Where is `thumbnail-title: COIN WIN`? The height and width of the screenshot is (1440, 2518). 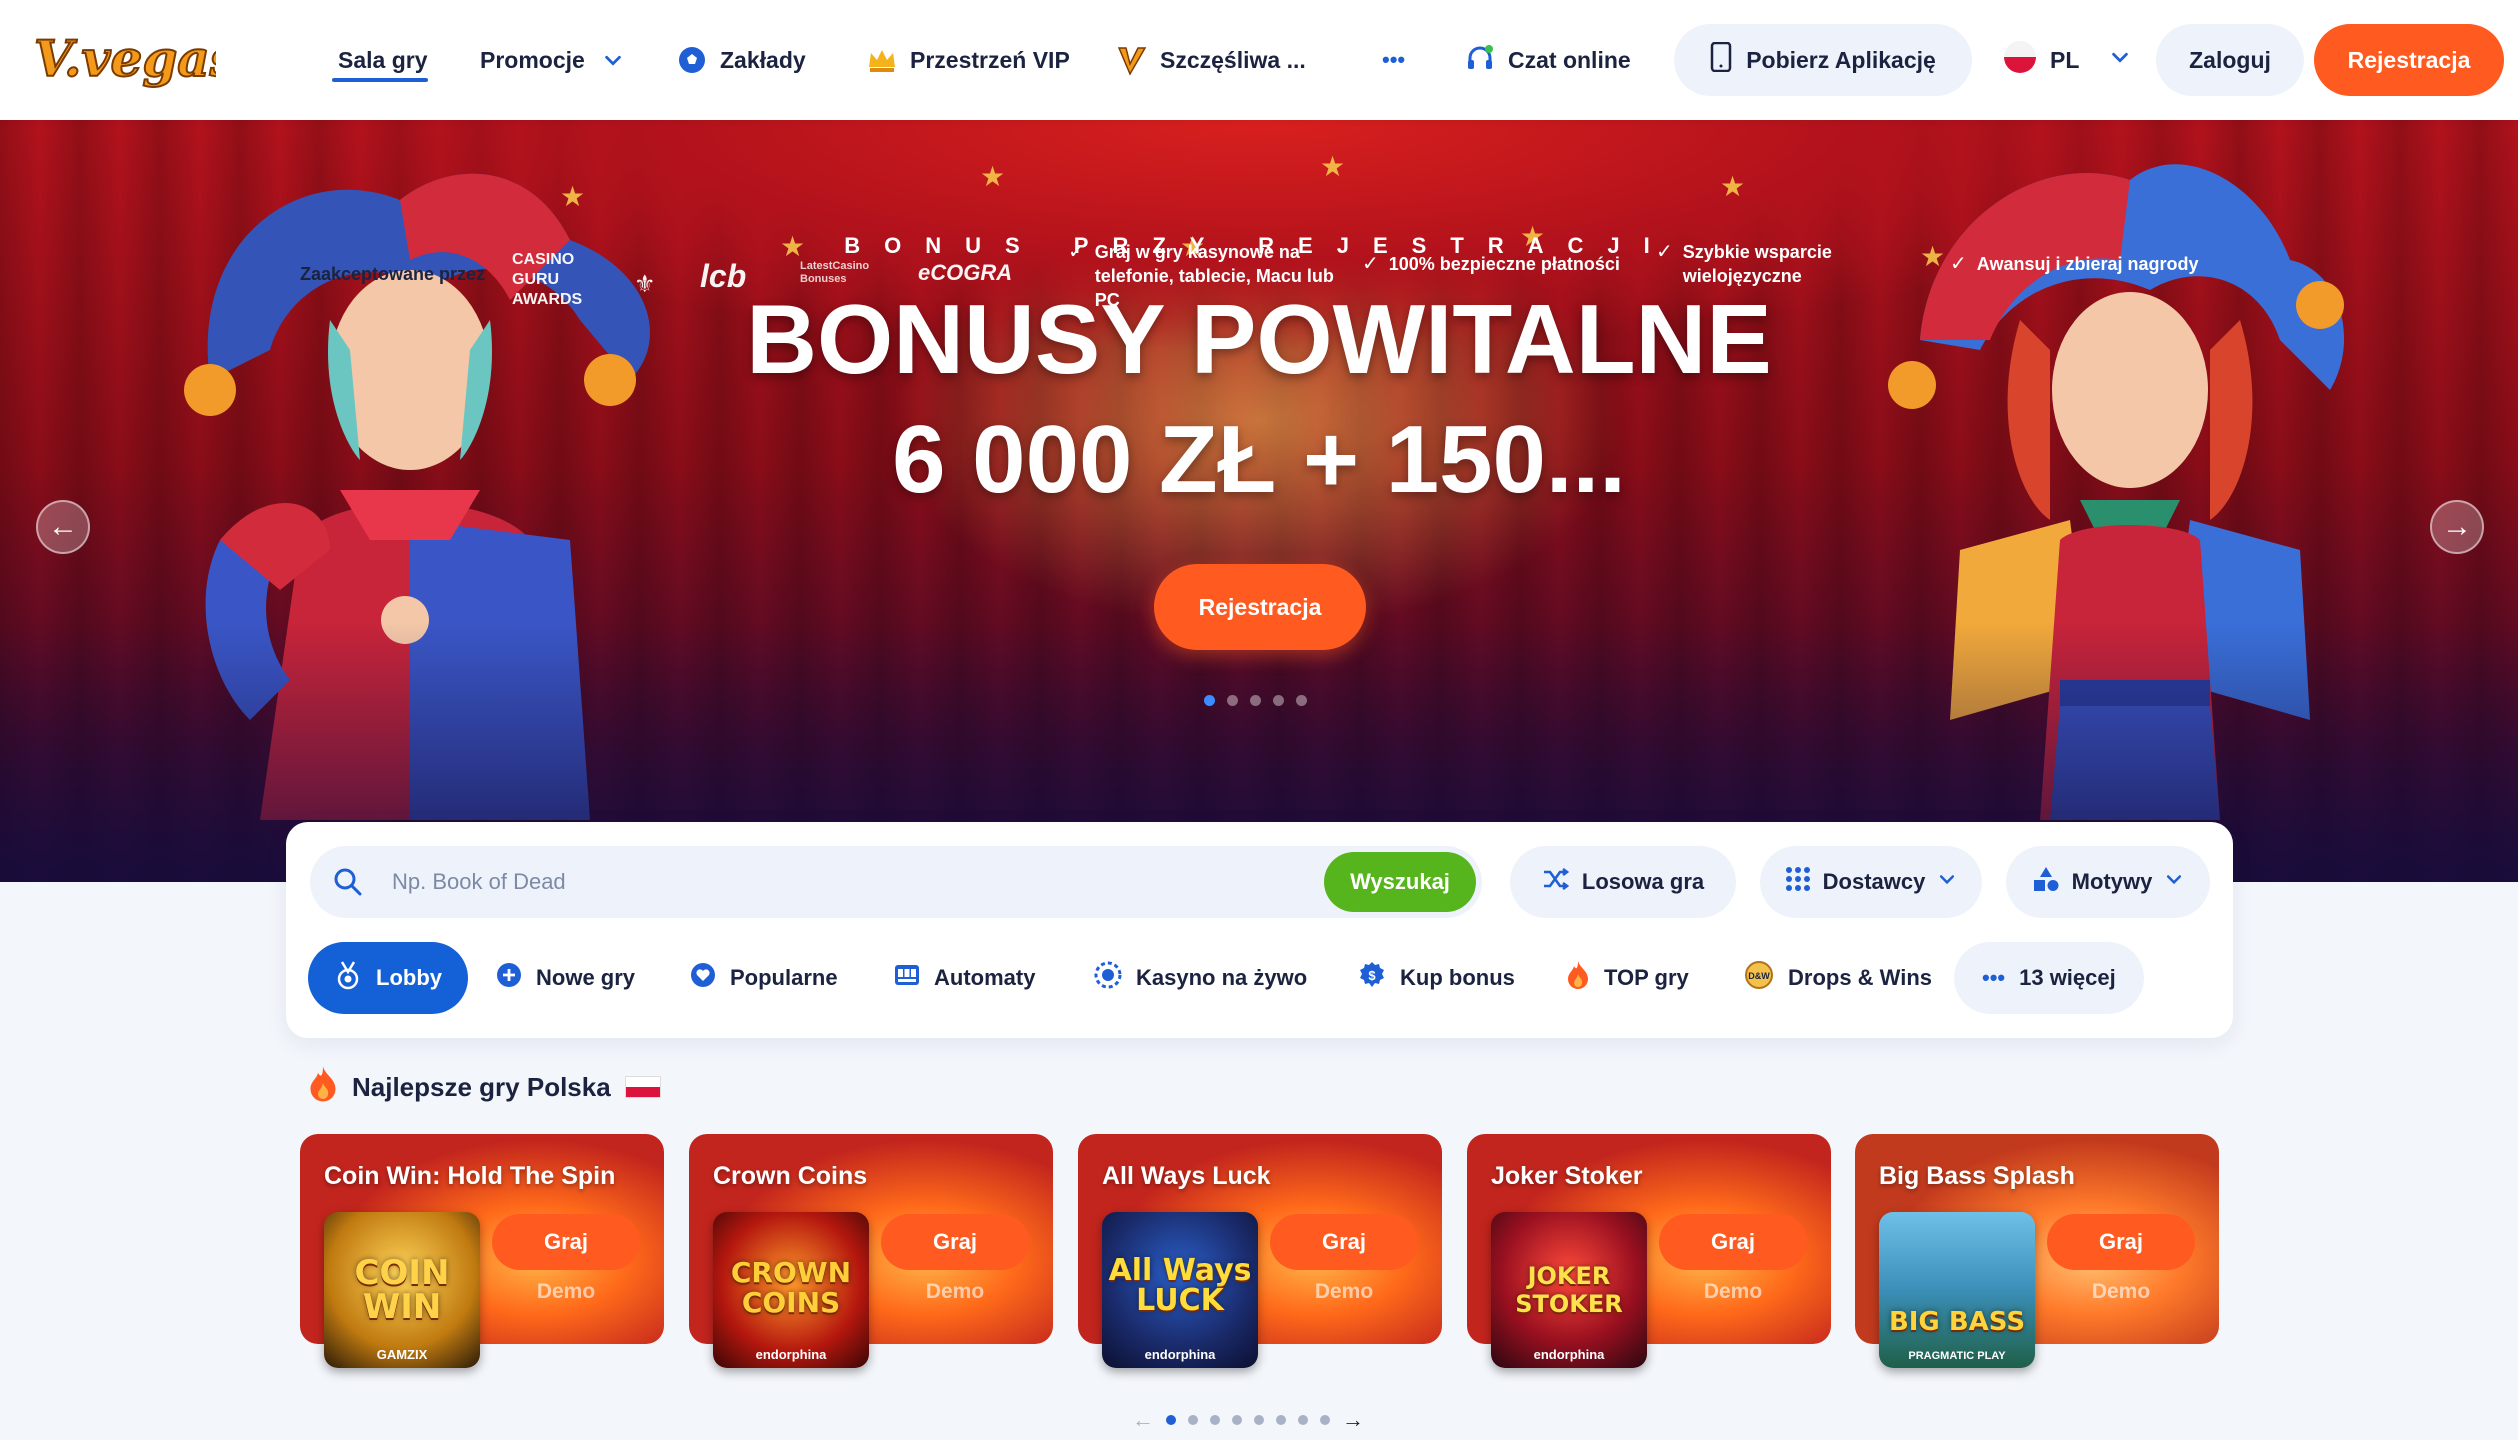 thumbnail-title: COIN WIN is located at coordinates (402, 1290).